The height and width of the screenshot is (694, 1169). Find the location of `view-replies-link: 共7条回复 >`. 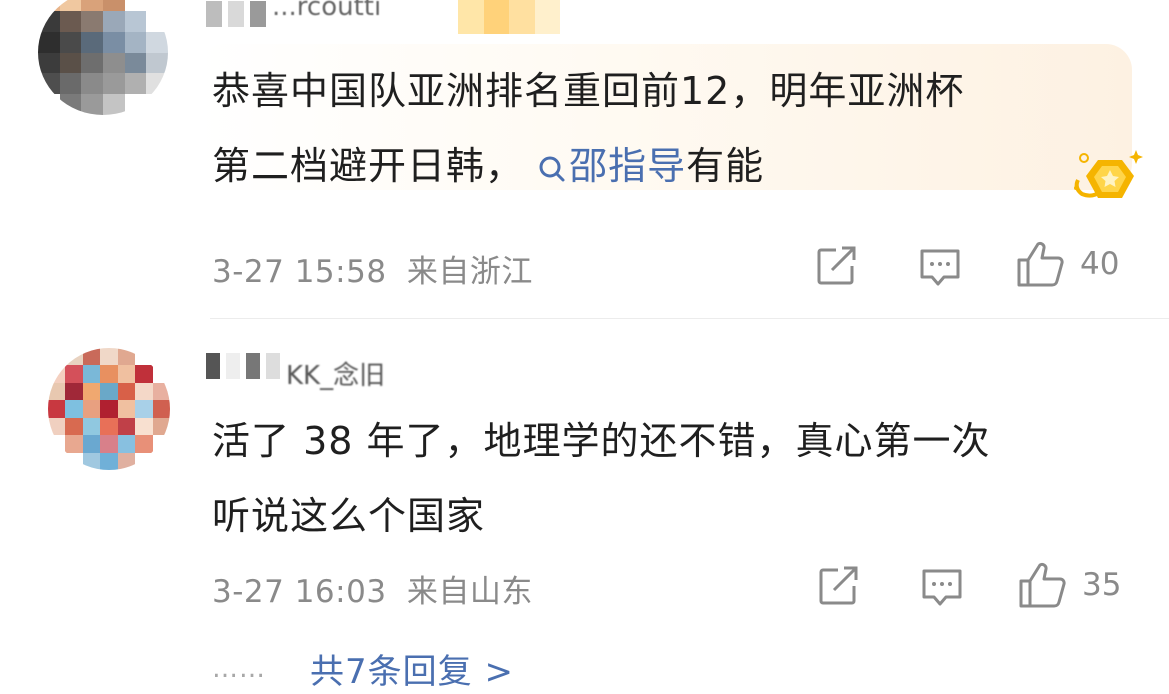

view-replies-link: 共7条回复 > is located at coordinates (412, 668).